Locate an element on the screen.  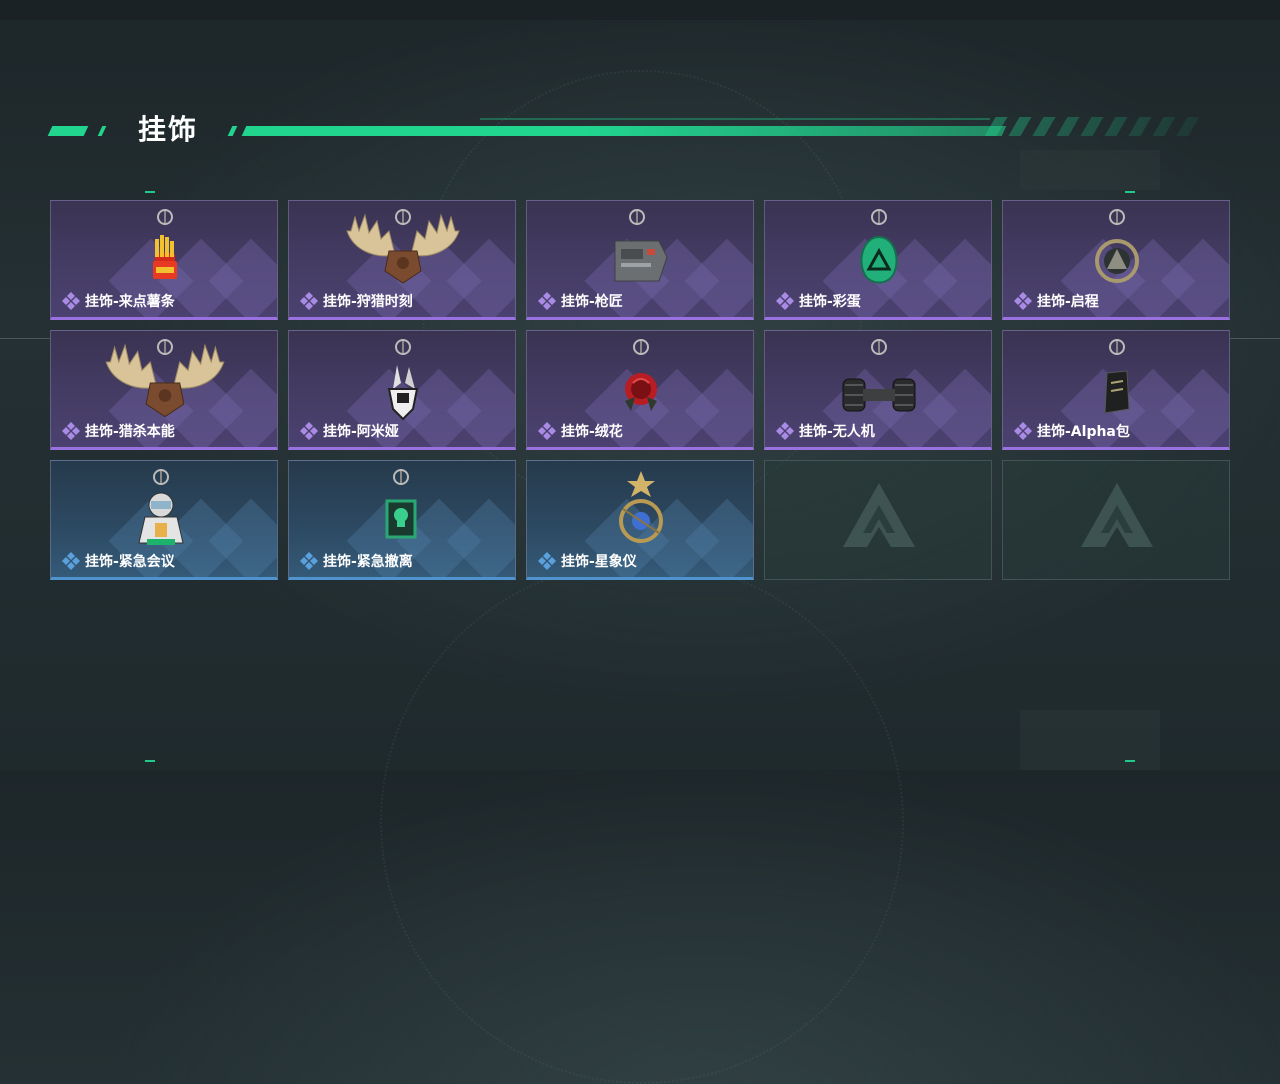
header-thin-line is located at coordinates (735, 119).